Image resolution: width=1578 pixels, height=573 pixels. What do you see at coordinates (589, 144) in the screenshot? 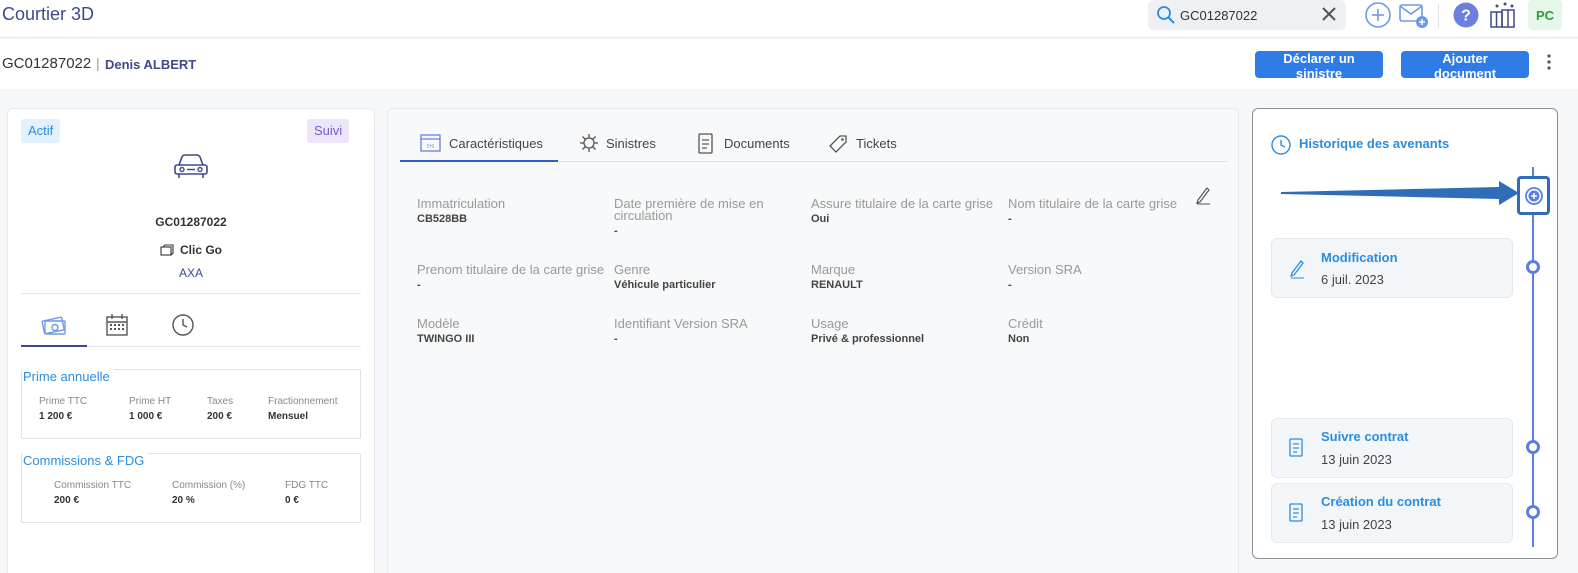
I see `virus-icon` at bounding box center [589, 144].